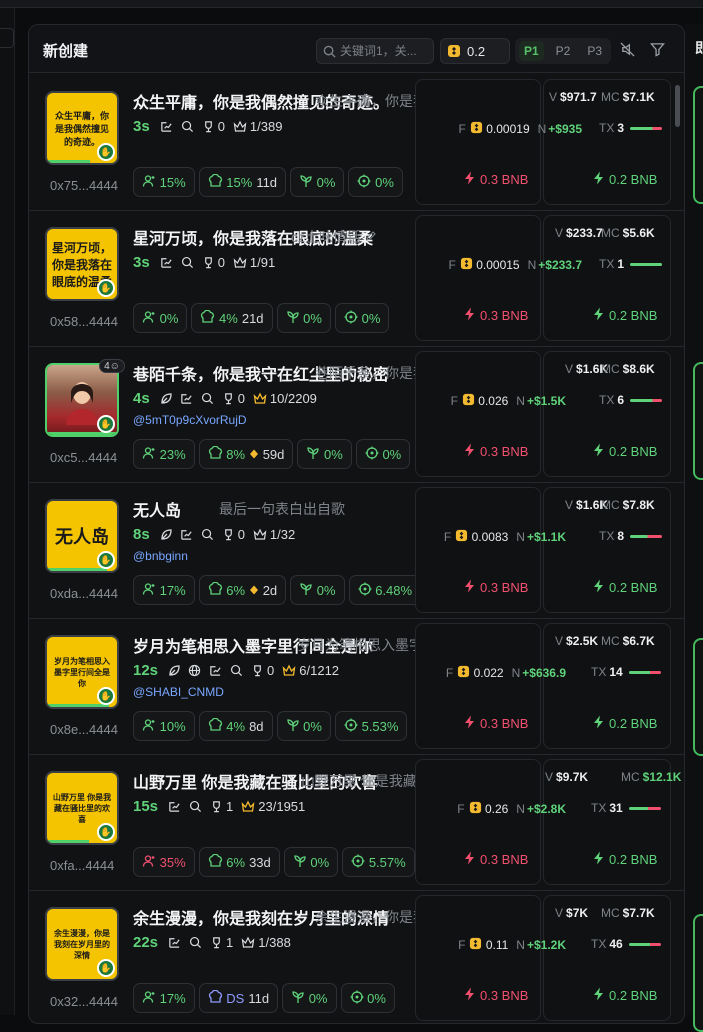 The image size is (703, 1032). I want to click on contract-address: 0x75...4444, so click(84, 185).